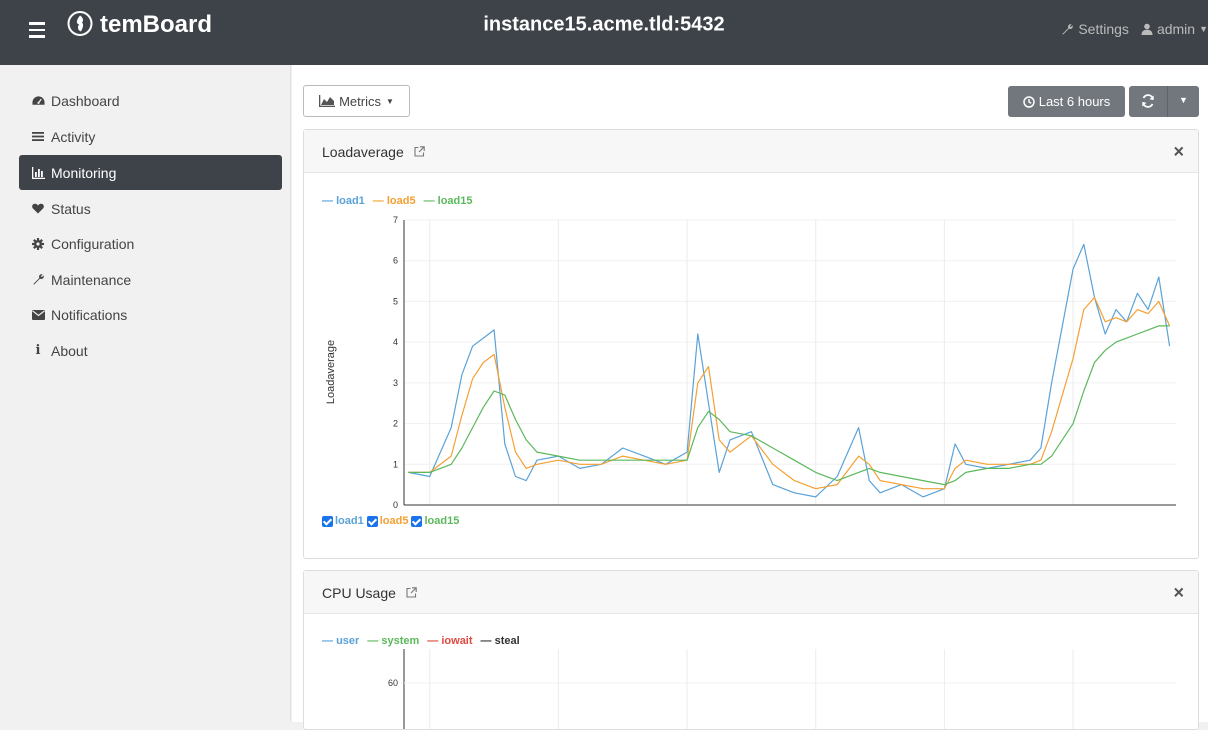  Describe the element at coordinates (782, 689) in the screenshot. I see `cpu-usage-chart: 60` at that location.